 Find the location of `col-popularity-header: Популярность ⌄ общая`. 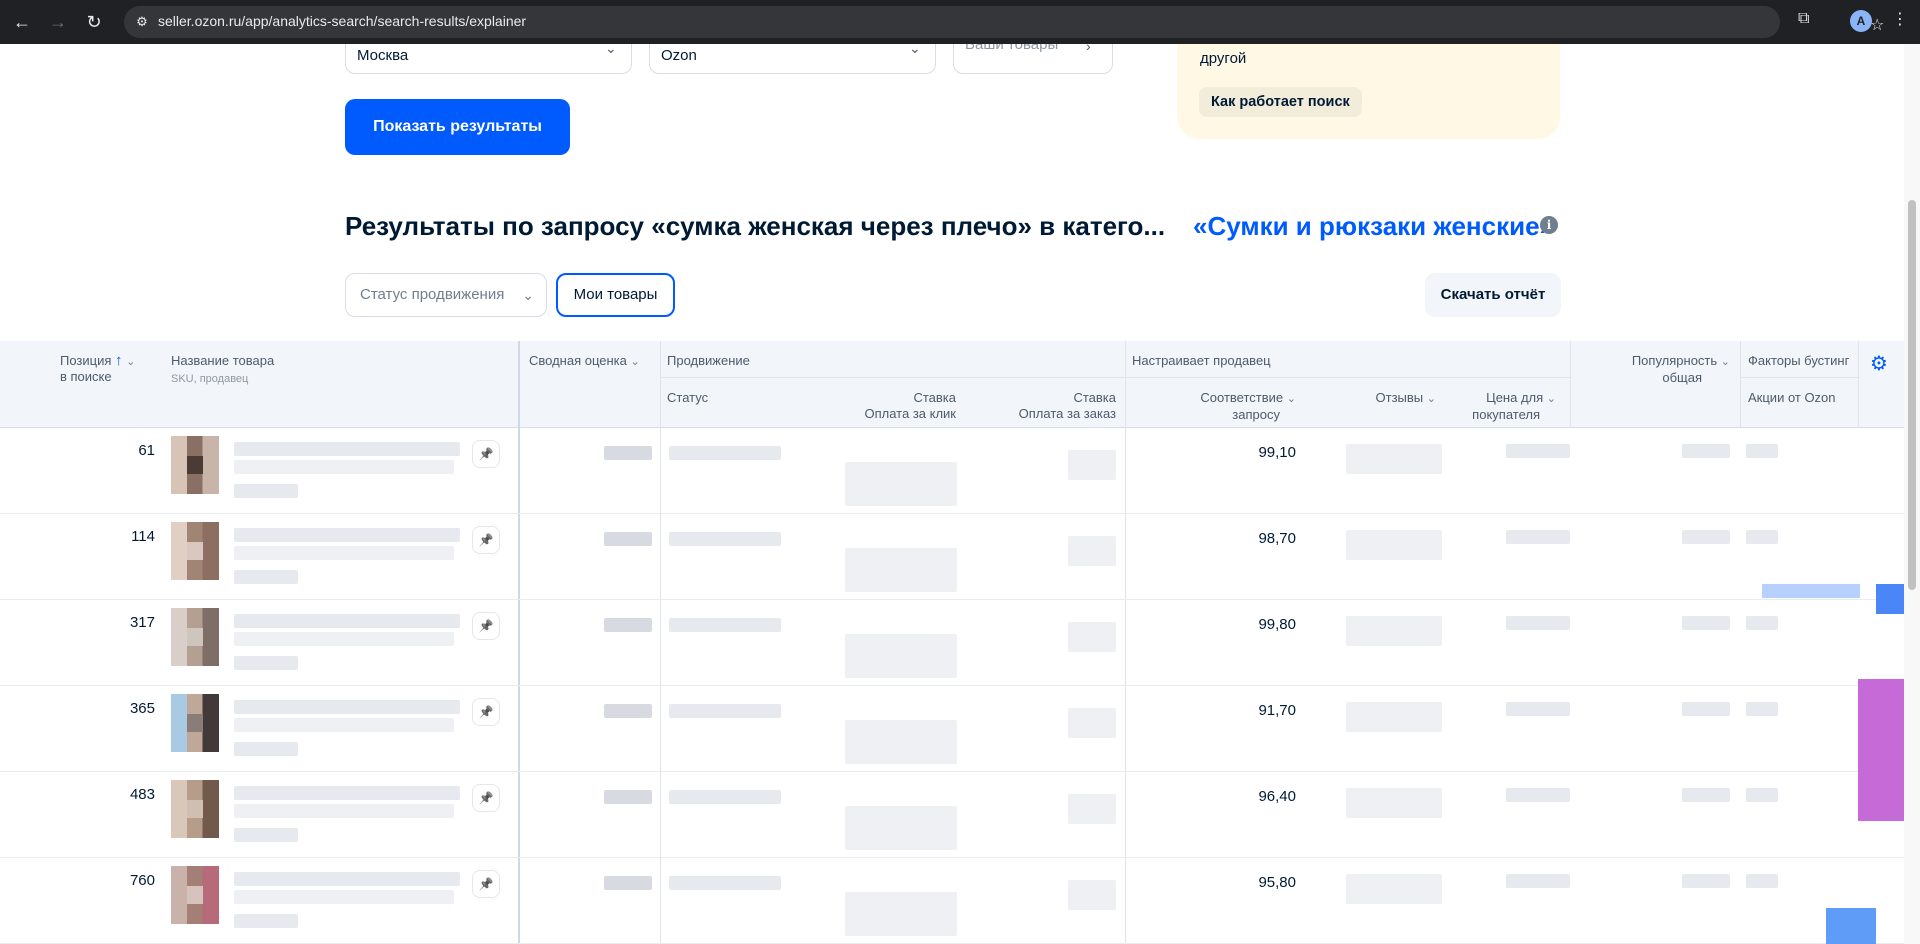

col-popularity-header: Популярность ⌄ общая is located at coordinates (1660, 369).